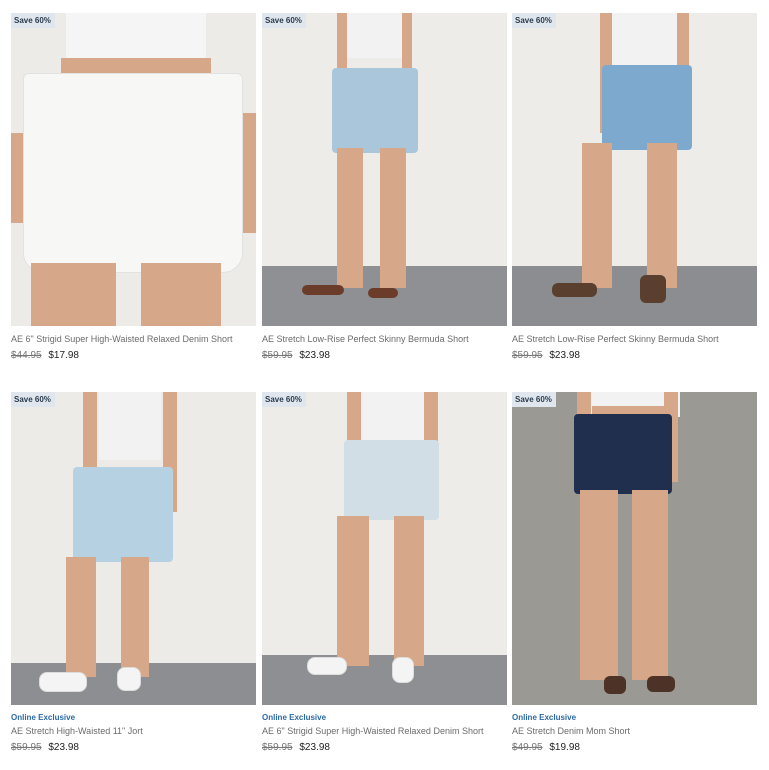  I want to click on price: $49.95 $19.98, so click(634, 747).